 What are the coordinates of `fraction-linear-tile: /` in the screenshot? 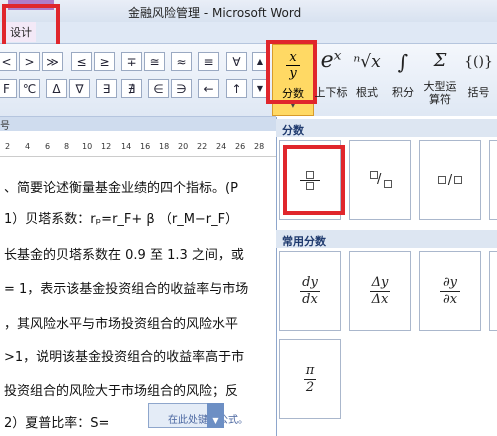 It's located at (450, 180).